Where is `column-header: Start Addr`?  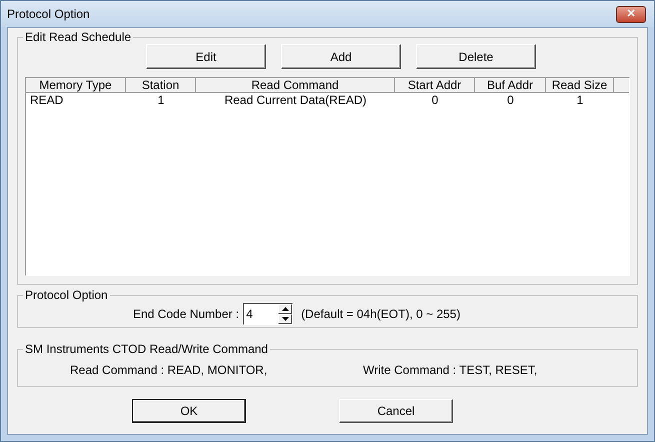
column-header: Start Addr is located at coordinates (435, 85).